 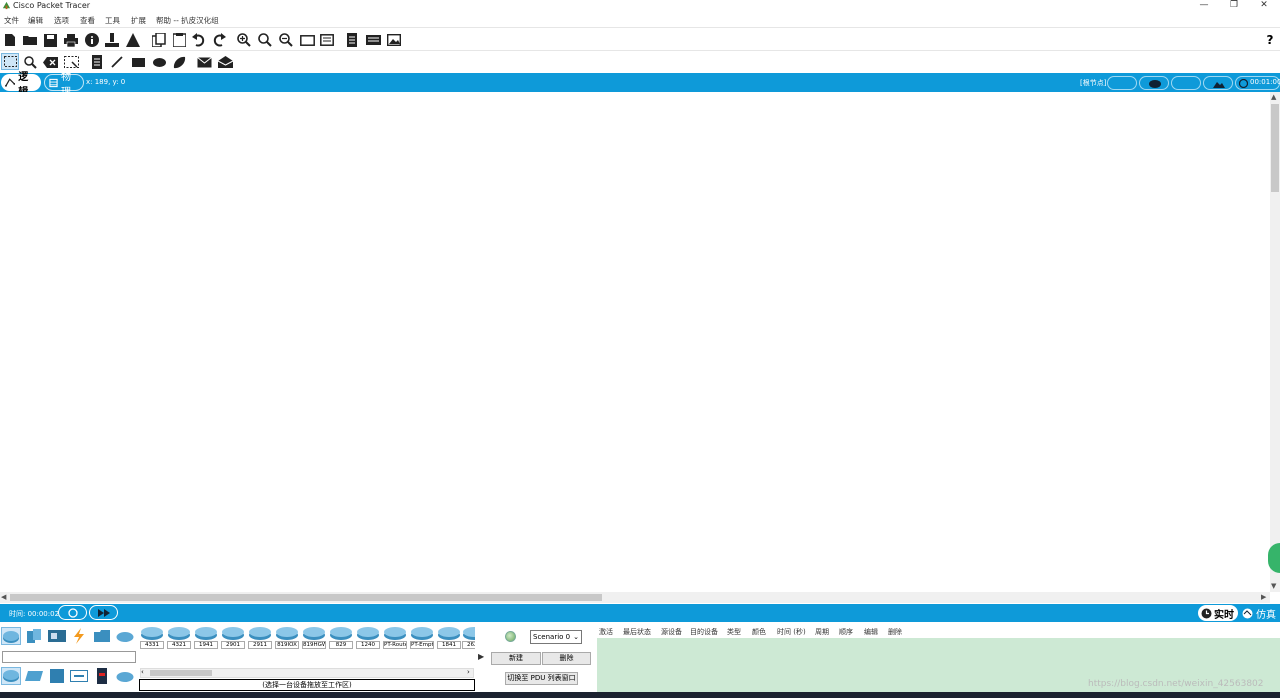 What do you see at coordinates (395, 645) in the screenshot?
I see `device-label: PT-Router` at bounding box center [395, 645].